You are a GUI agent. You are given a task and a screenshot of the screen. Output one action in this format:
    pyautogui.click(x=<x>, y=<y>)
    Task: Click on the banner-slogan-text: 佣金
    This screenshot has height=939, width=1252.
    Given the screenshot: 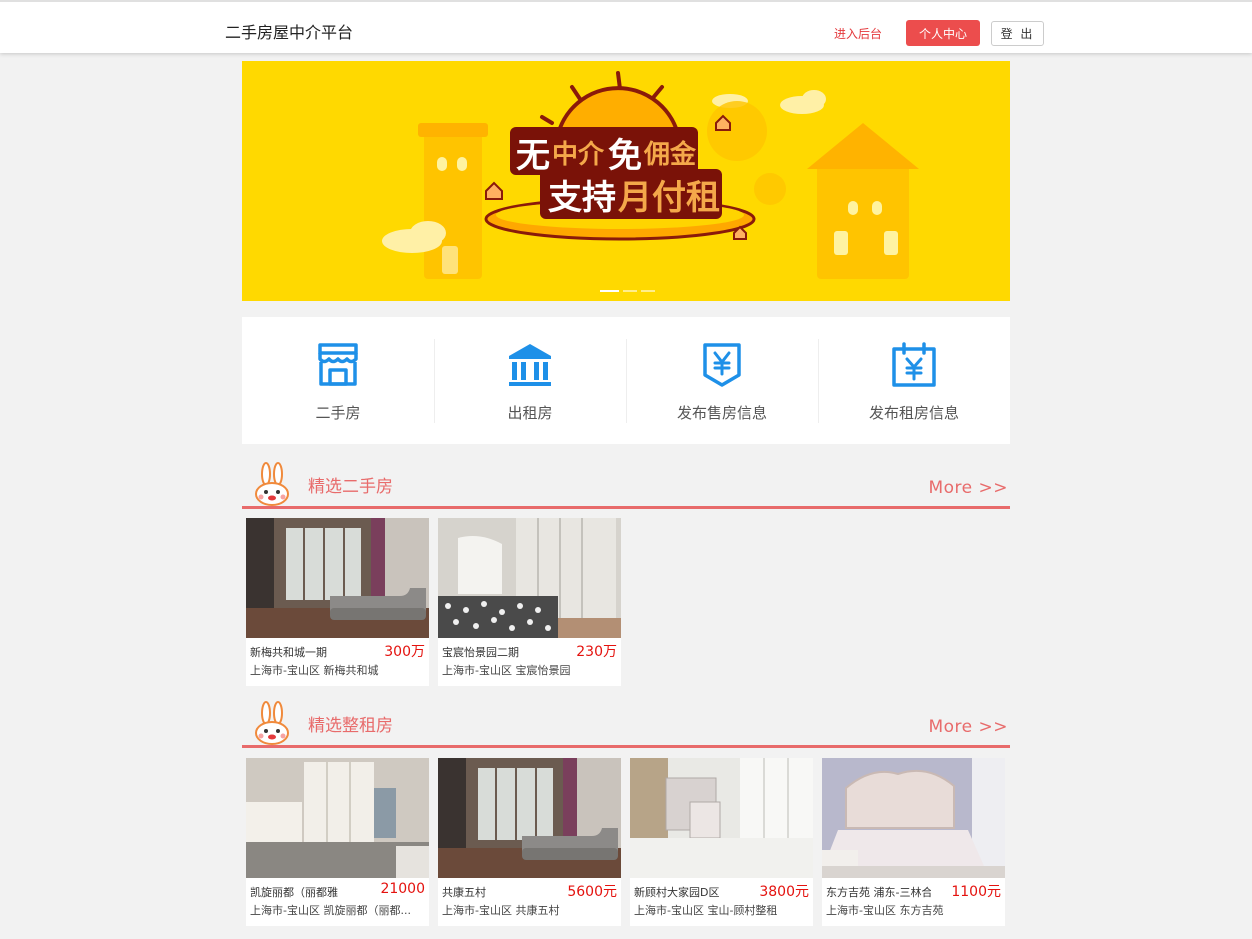 What is the action you would take?
    pyautogui.click(x=670, y=154)
    